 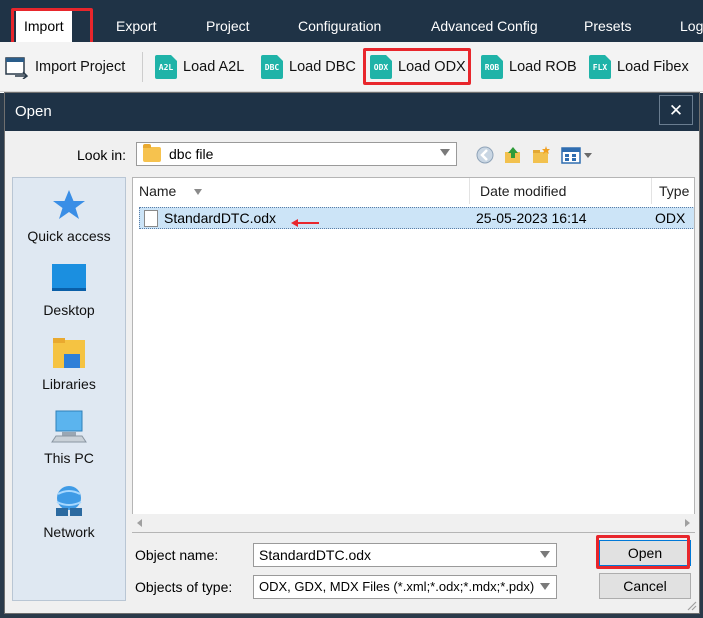 What do you see at coordinates (691, 605) in the screenshot?
I see `resize-grip-icon` at bounding box center [691, 605].